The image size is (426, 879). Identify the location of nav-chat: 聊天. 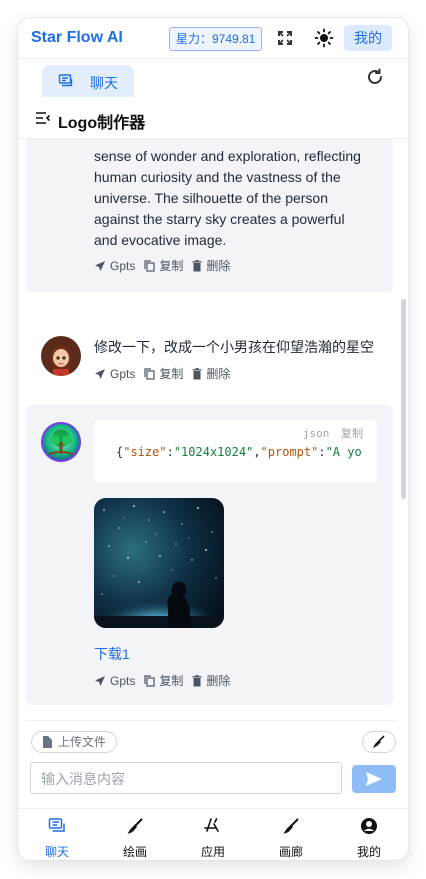
(57, 834).